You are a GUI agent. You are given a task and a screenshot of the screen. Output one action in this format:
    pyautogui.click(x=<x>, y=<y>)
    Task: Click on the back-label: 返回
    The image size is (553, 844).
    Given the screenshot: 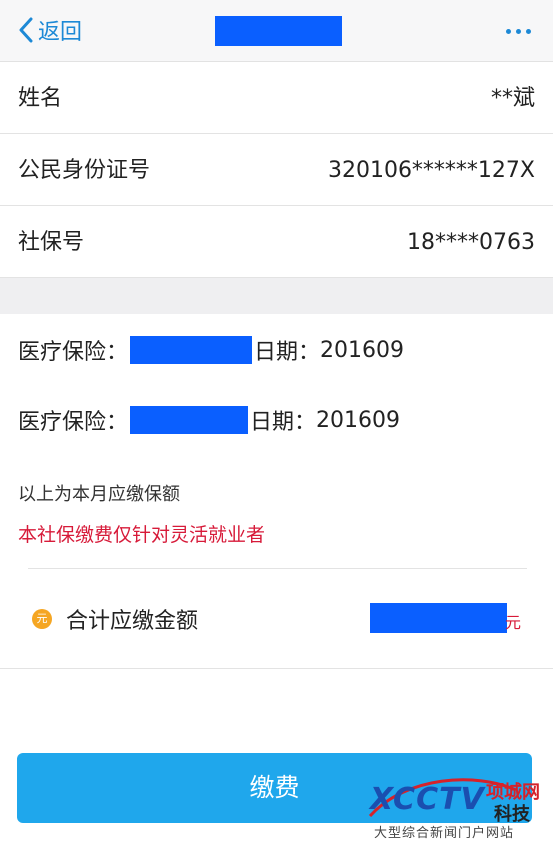 What is the action you would take?
    pyautogui.click(x=60, y=32)
    